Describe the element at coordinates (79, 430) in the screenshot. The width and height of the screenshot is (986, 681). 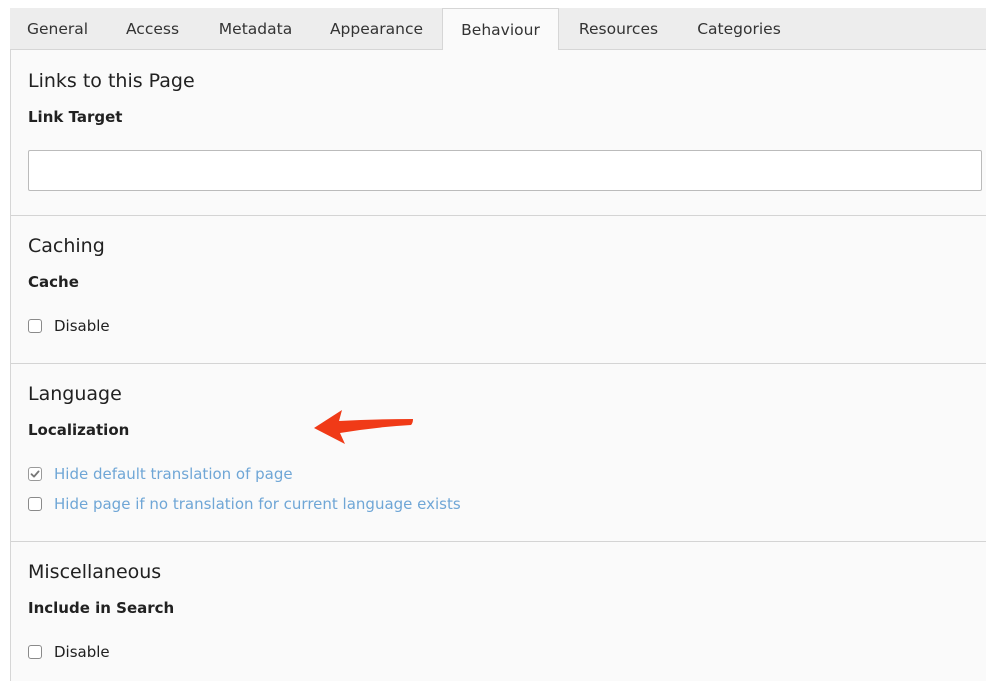
I see `field-label-localization: Localization` at that location.